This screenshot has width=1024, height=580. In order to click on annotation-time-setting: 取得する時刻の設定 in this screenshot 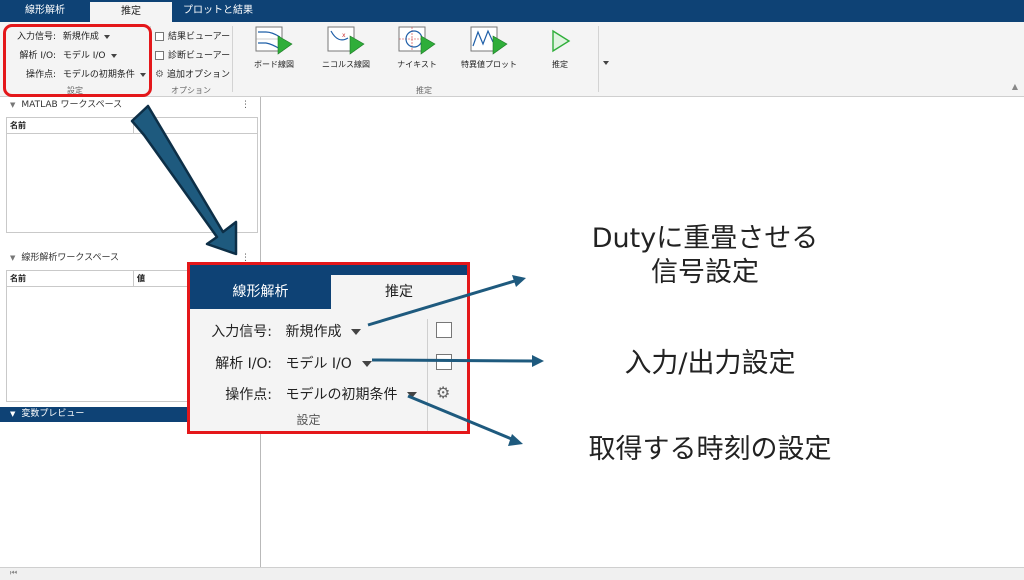, I will do `click(710, 449)`.